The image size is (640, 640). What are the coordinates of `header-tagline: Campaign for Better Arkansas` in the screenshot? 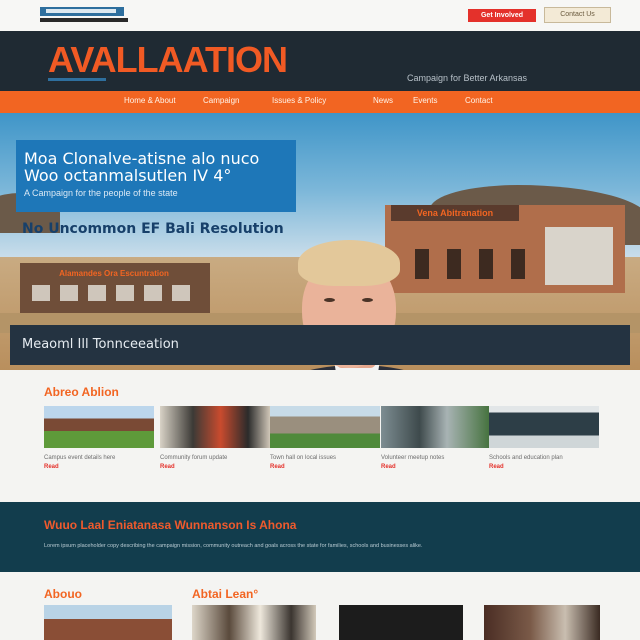 It's located at (467, 78).